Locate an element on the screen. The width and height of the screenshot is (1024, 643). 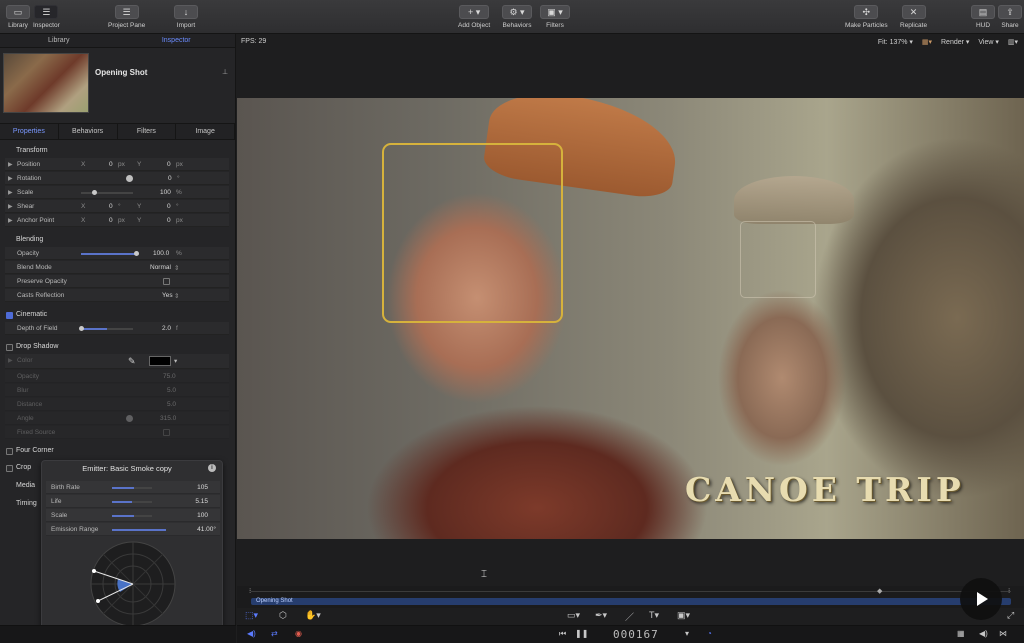
position-row: ▶ Position X 0 px Y 0 px is located at coordinates (117, 164).